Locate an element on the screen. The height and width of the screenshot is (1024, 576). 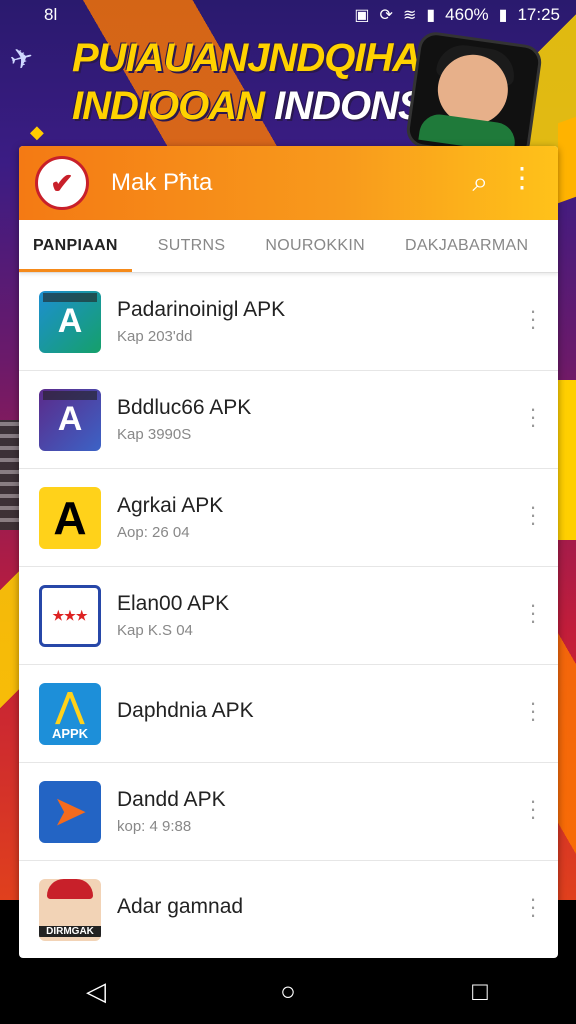
app-subtitle: Kap K.S 04 is located at coordinates (155, 630).